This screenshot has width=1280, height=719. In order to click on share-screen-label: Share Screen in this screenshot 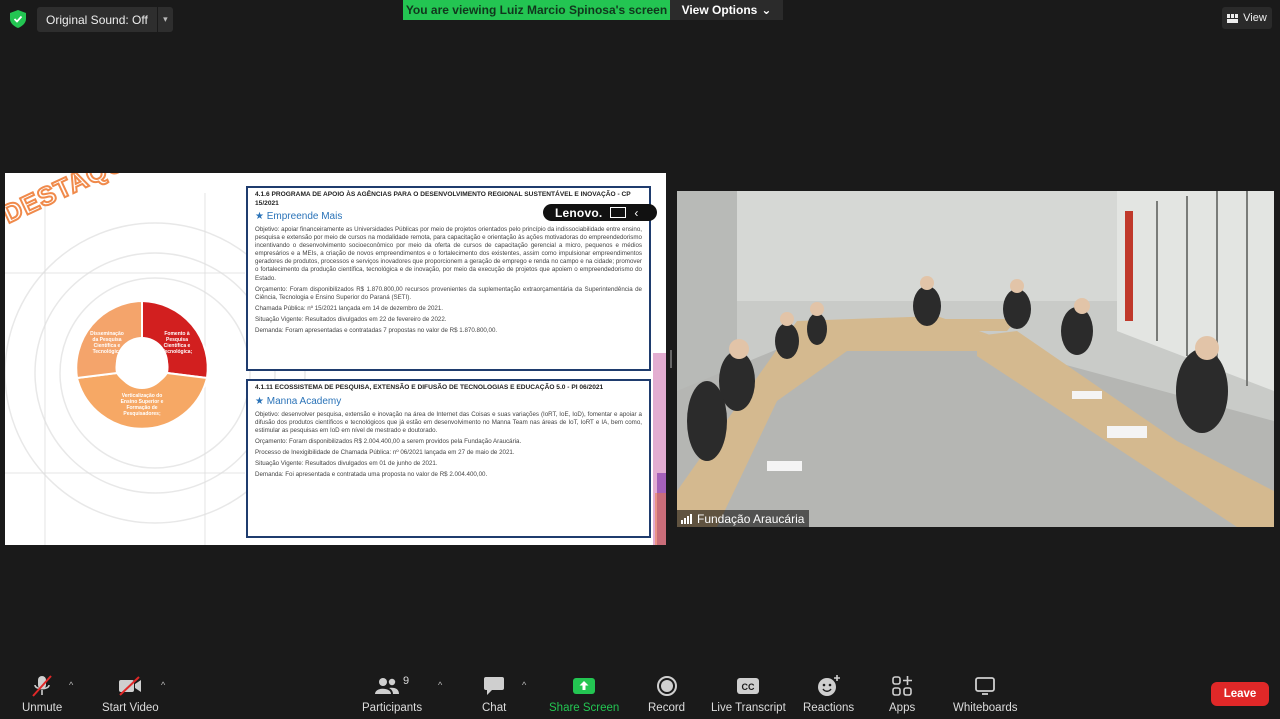, I will do `click(584, 708)`.